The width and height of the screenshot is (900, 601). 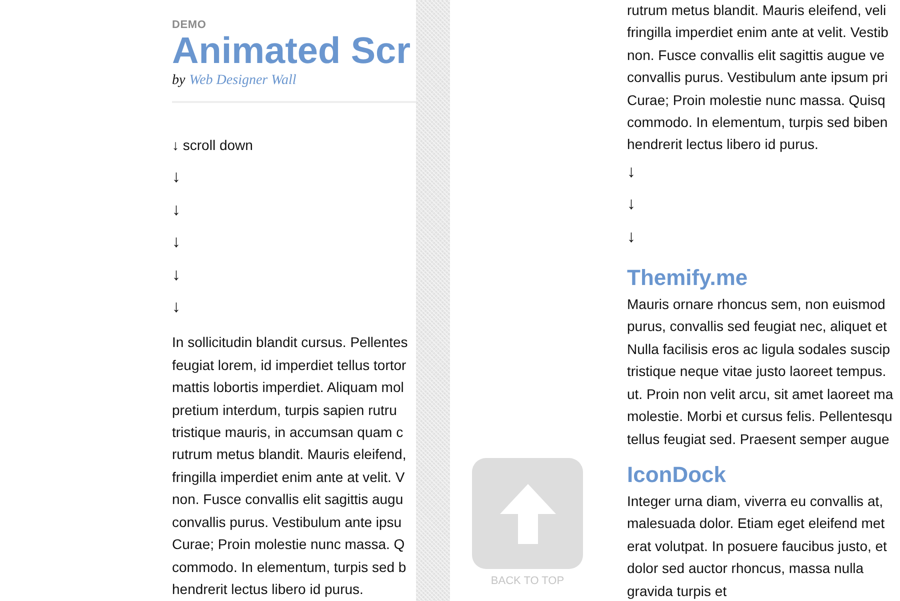 I want to click on paragraph-line: Integer urna diam, viverra eu convallis at,, so click(x=755, y=501).